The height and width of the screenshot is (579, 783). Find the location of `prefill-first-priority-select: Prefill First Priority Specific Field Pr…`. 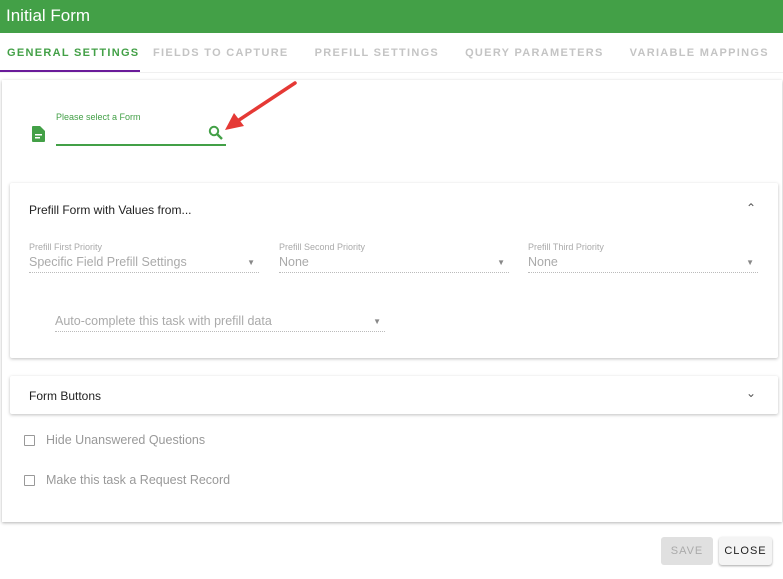

prefill-first-priority-select: Prefill First Priority Specific Field Pr… is located at coordinates (144, 257).